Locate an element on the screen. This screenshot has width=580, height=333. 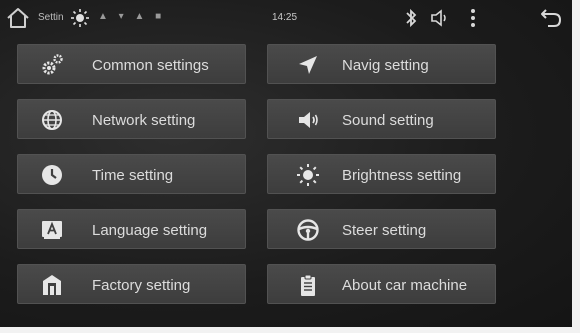
language-setting-button: Language setting is located at coordinates (131, 229).